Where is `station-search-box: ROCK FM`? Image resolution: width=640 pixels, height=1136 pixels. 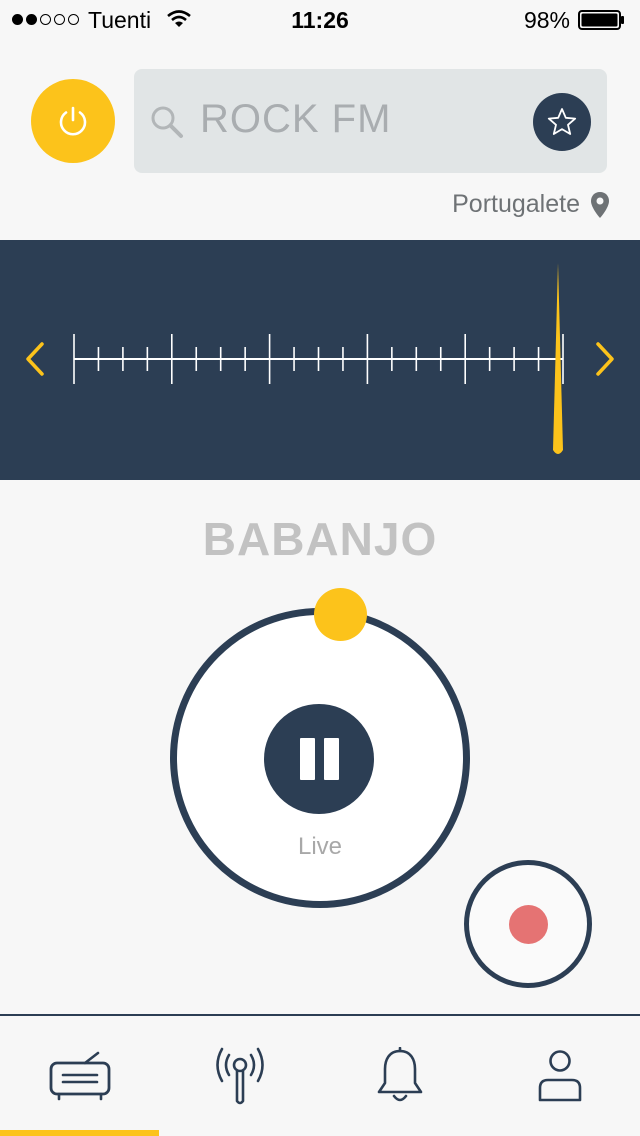 station-search-box: ROCK FM is located at coordinates (370, 121).